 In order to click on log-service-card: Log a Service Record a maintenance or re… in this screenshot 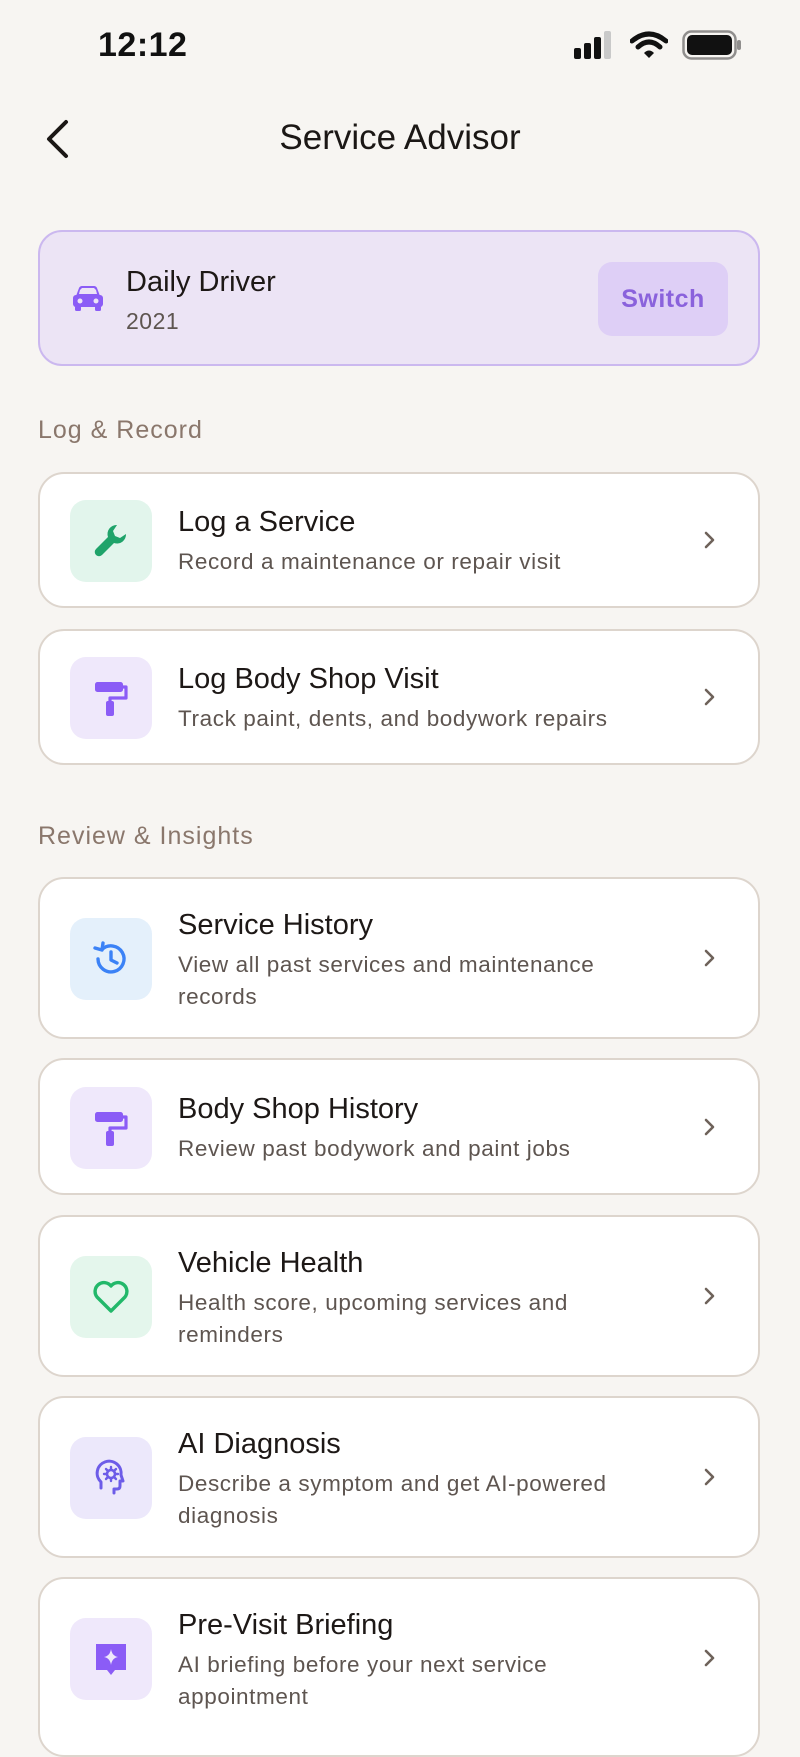, I will do `click(399, 540)`.